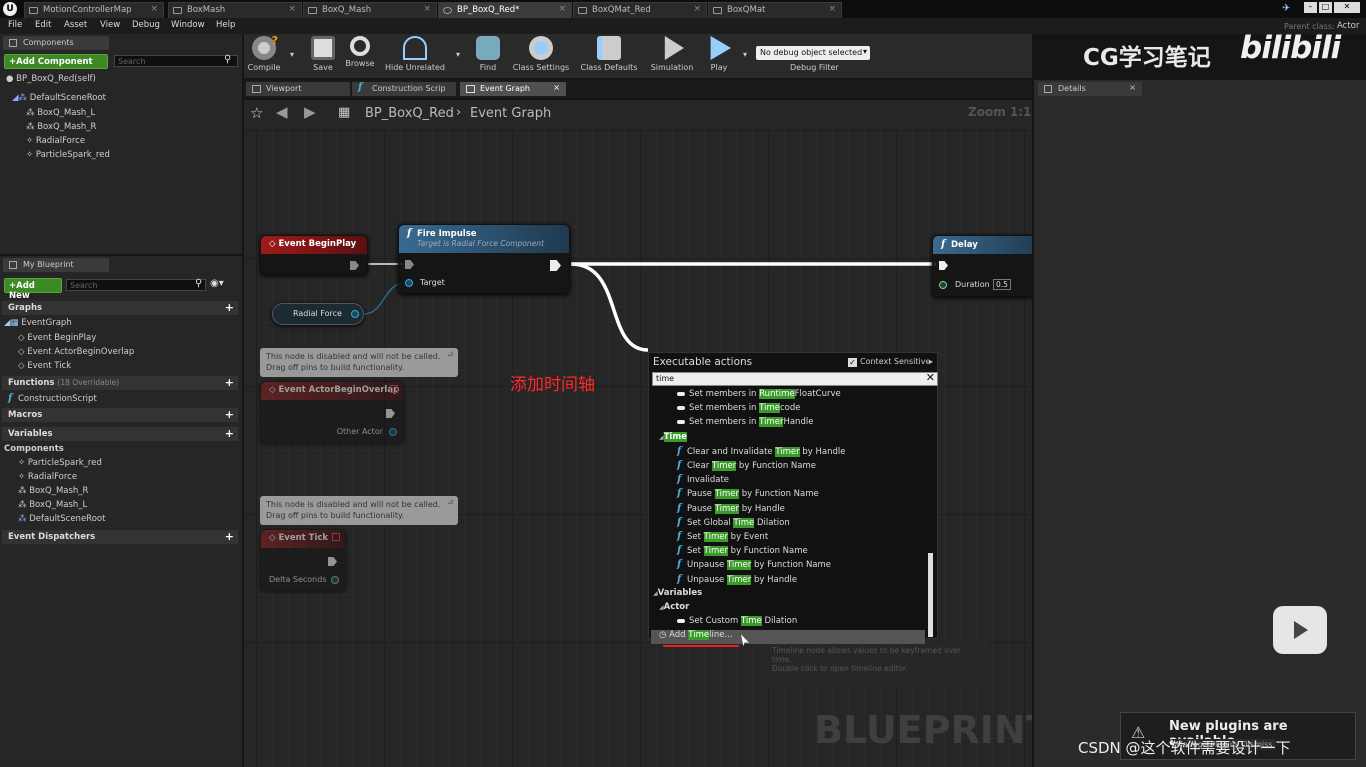  Describe the element at coordinates (56, 61) in the screenshot. I see `add-component-button: +Add Component` at that location.